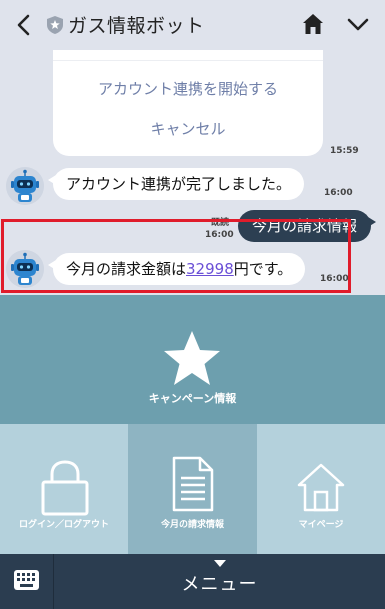 The image size is (385, 609). What do you see at coordinates (63, 525) in the screenshot?
I see `login-logout-label: ログイン／ログアウト` at bounding box center [63, 525].